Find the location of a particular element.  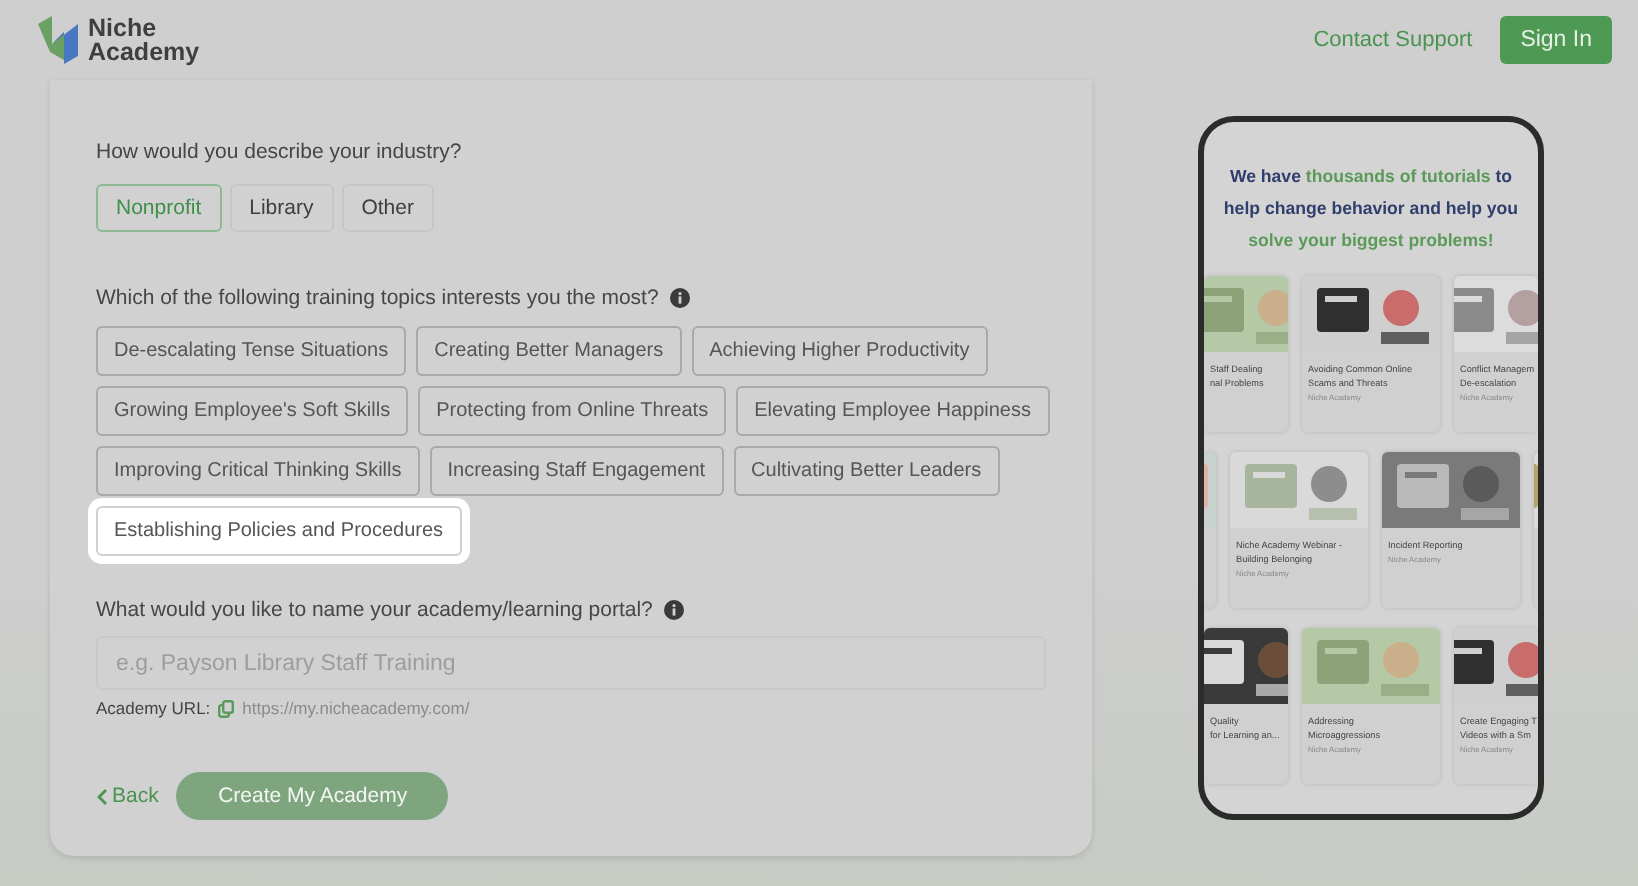

topic-option: Achieving Higher Productivity is located at coordinates (839, 351).